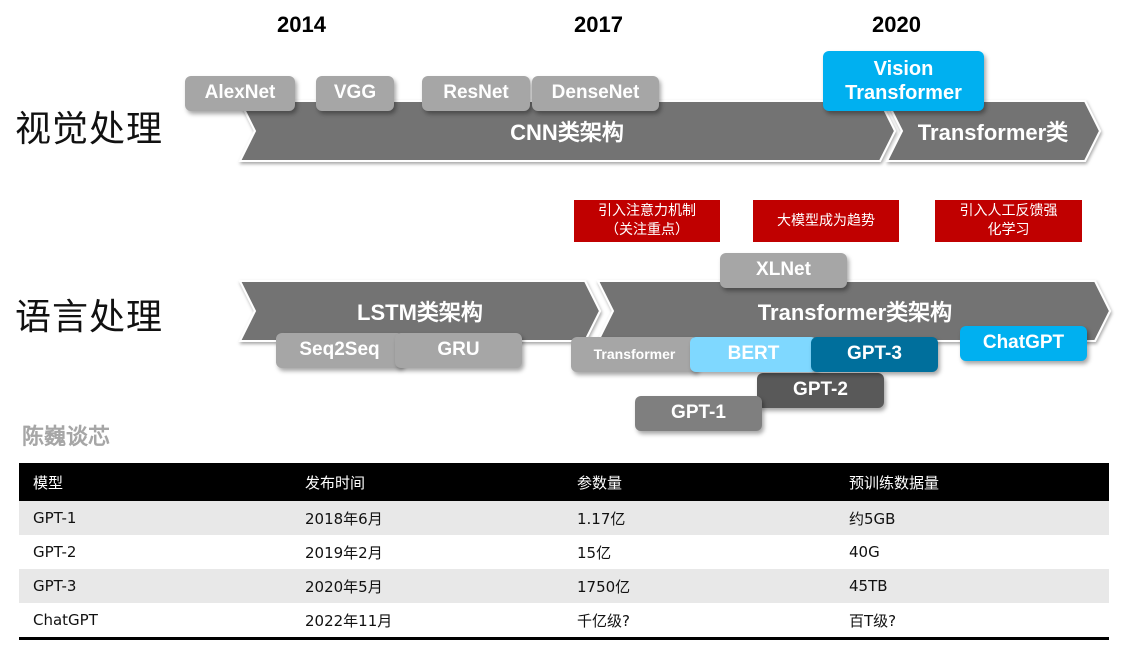  What do you see at coordinates (155, 586) in the screenshot?
I see `table-cell: GPT-3` at bounding box center [155, 586].